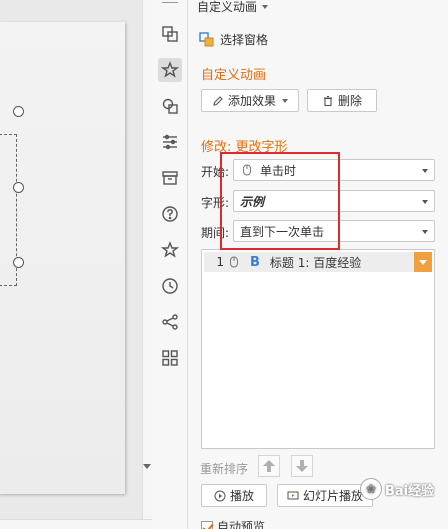  I want to click on add-effect-button: 添加效果, so click(250, 100).